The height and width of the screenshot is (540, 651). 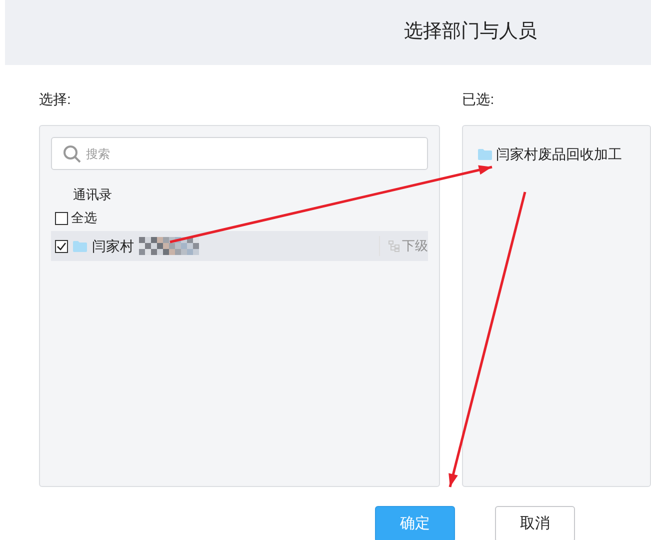 What do you see at coordinates (394, 246) in the screenshot?
I see `hierarchy-icon` at bounding box center [394, 246].